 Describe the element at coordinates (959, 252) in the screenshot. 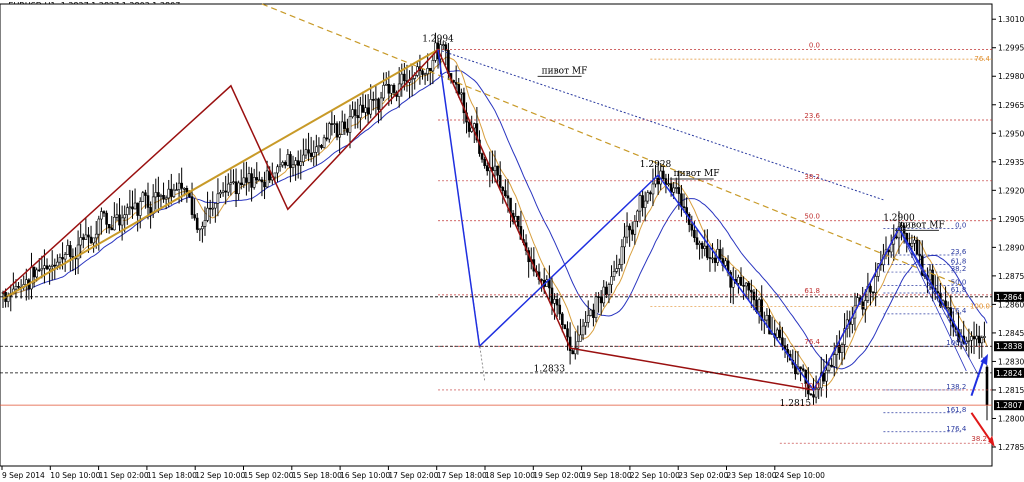

I see `fib-small-label: 23.6` at that location.